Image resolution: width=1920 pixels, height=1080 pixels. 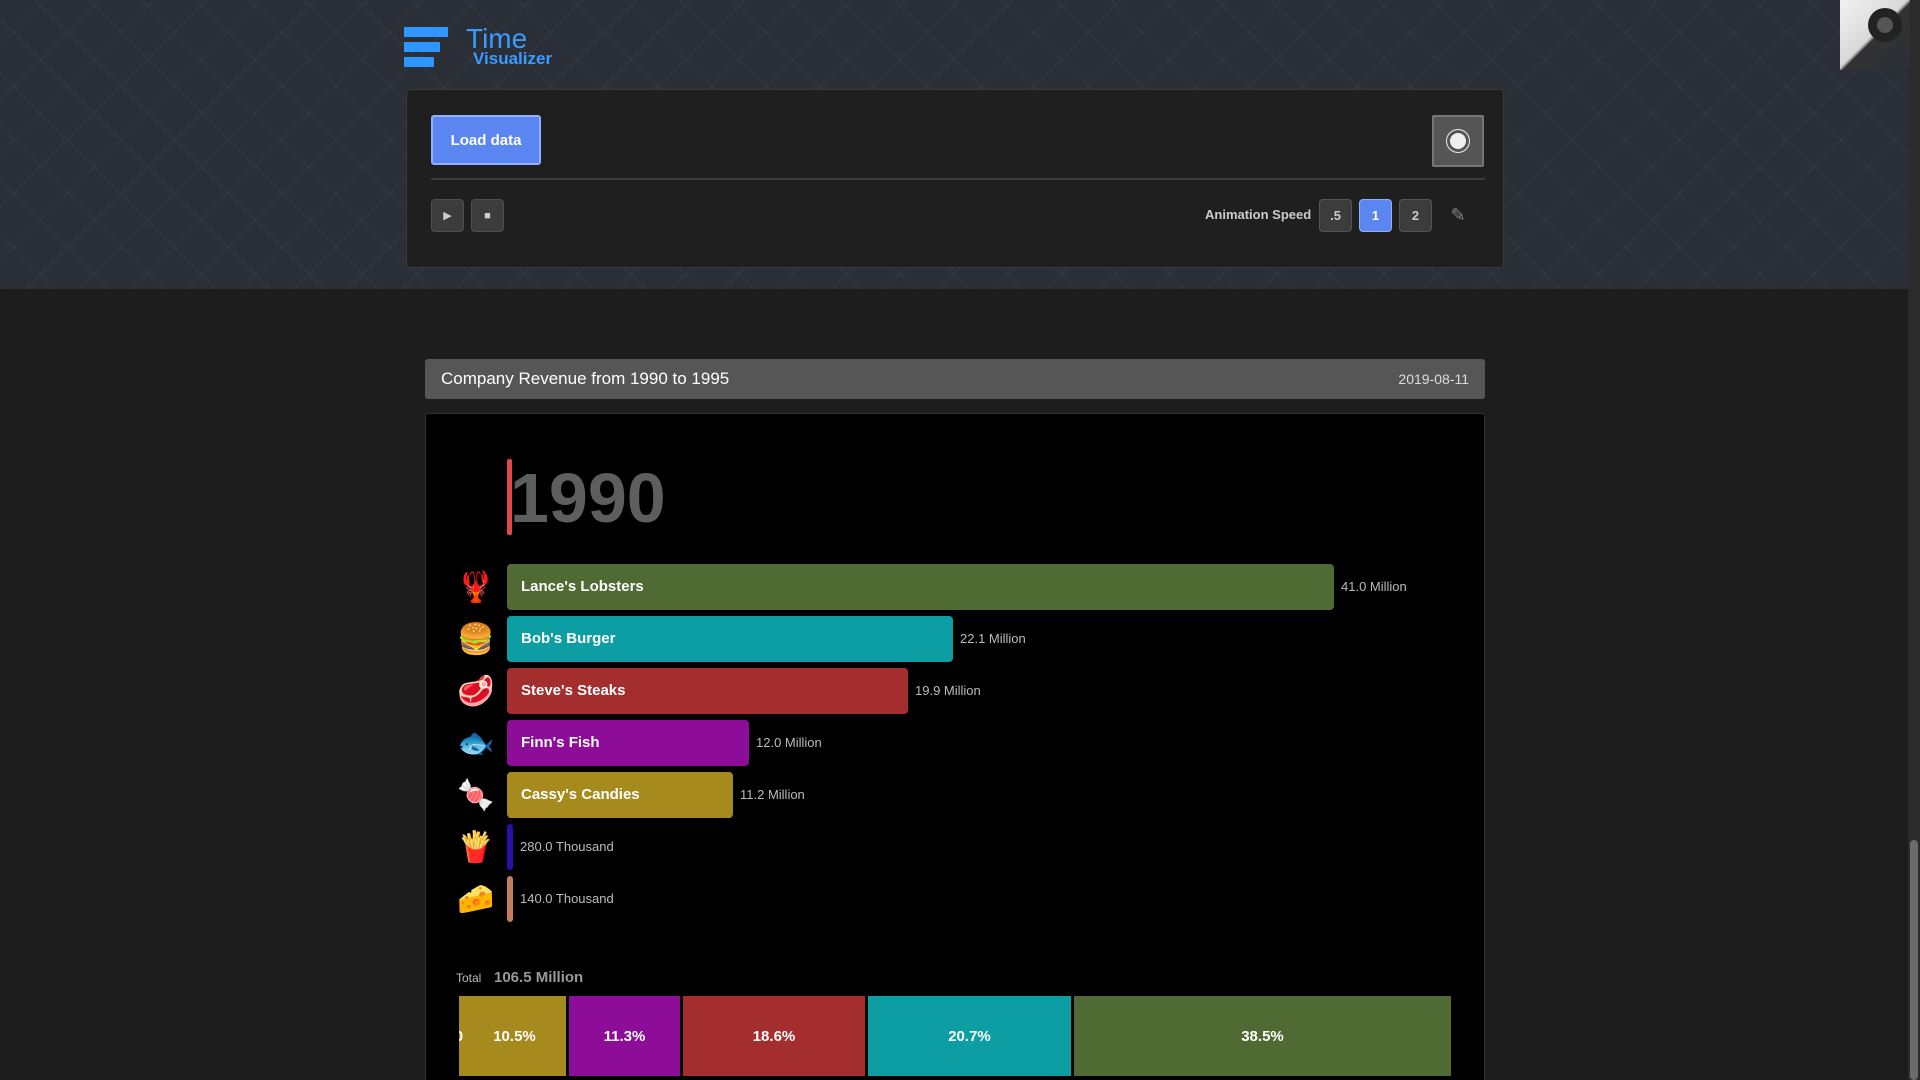 What do you see at coordinates (514, 1036) in the screenshot?
I see `share-segment: 10.5%` at bounding box center [514, 1036].